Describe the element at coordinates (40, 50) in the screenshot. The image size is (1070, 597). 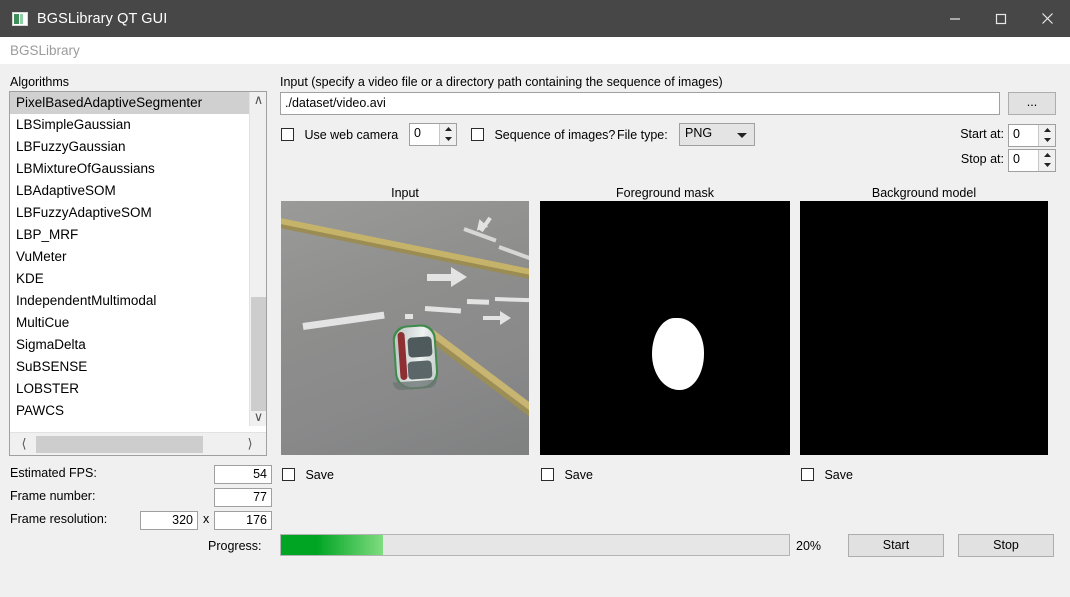
I see `menu-item-bgslibrary: BGSLibrary` at that location.